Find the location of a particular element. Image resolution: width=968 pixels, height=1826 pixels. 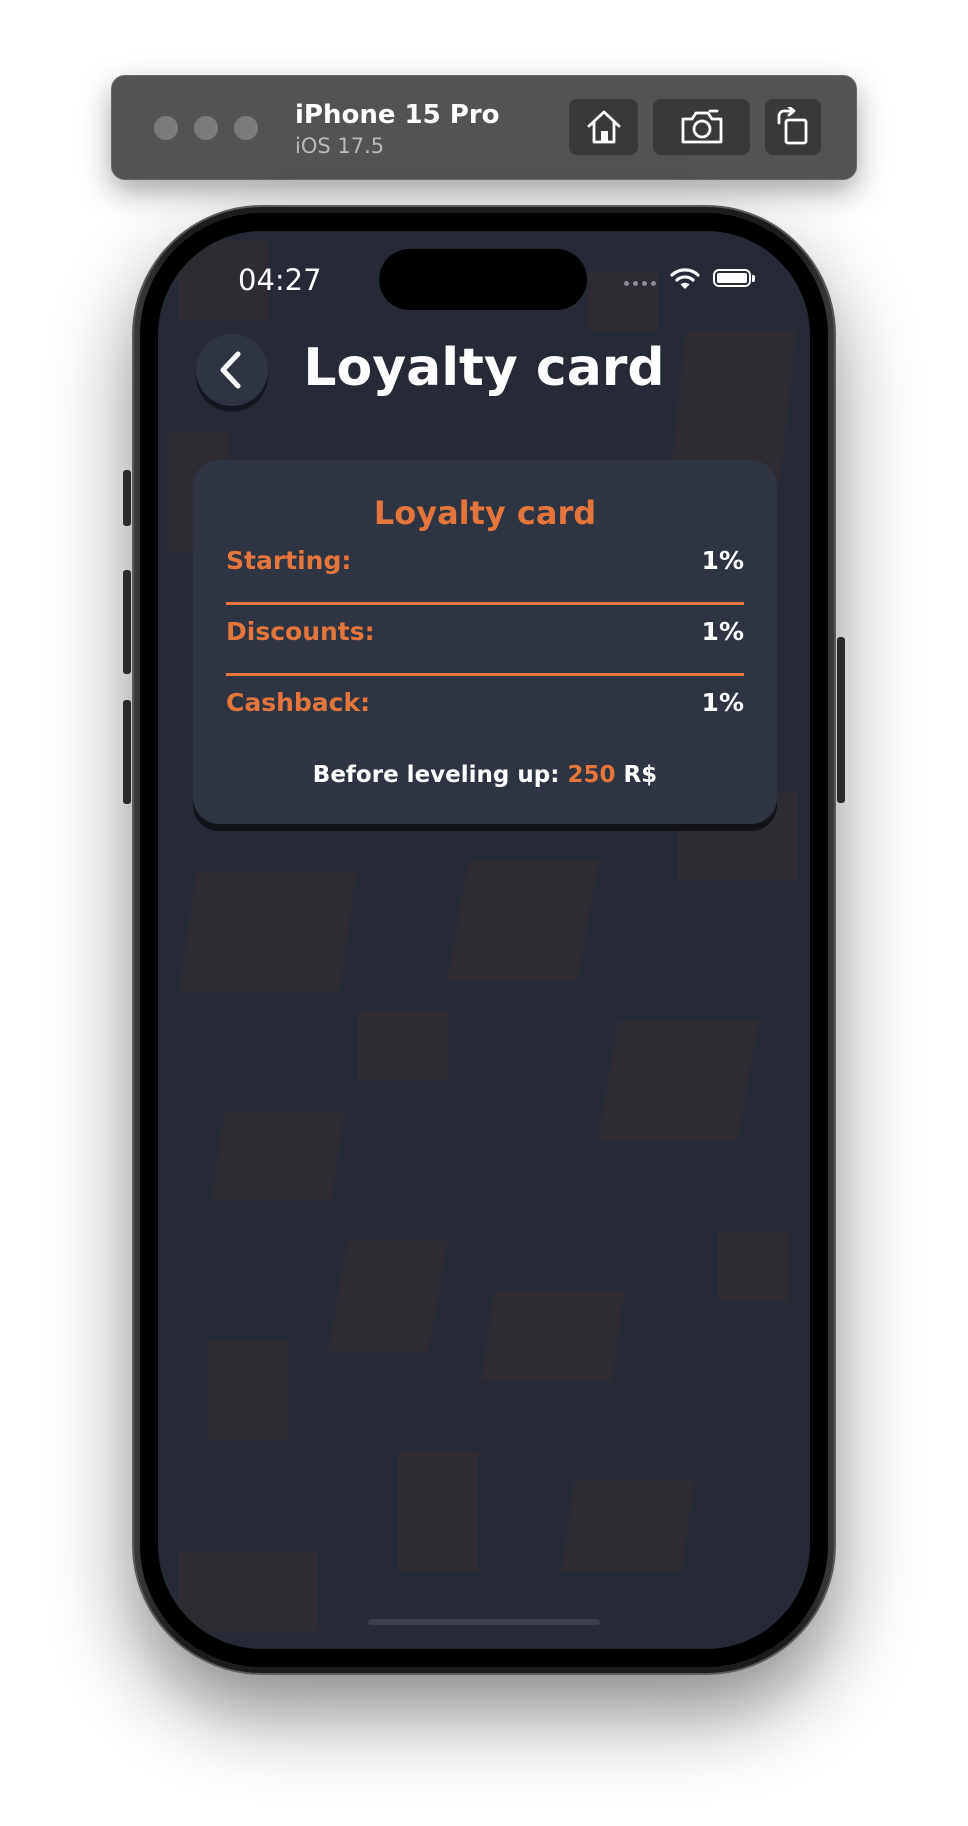

level-amount: 250 is located at coordinates (591, 775).